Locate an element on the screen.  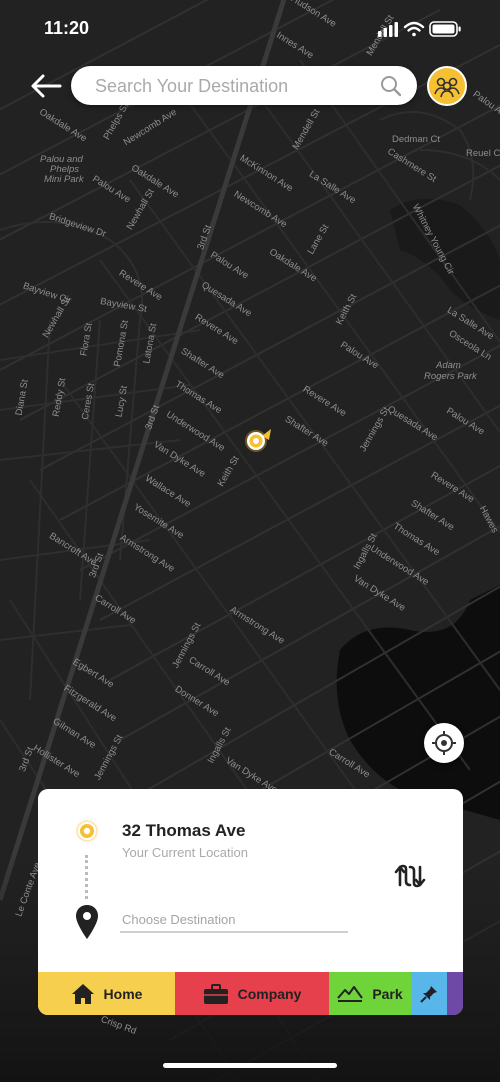
destination-input is located at coordinates (234, 920).